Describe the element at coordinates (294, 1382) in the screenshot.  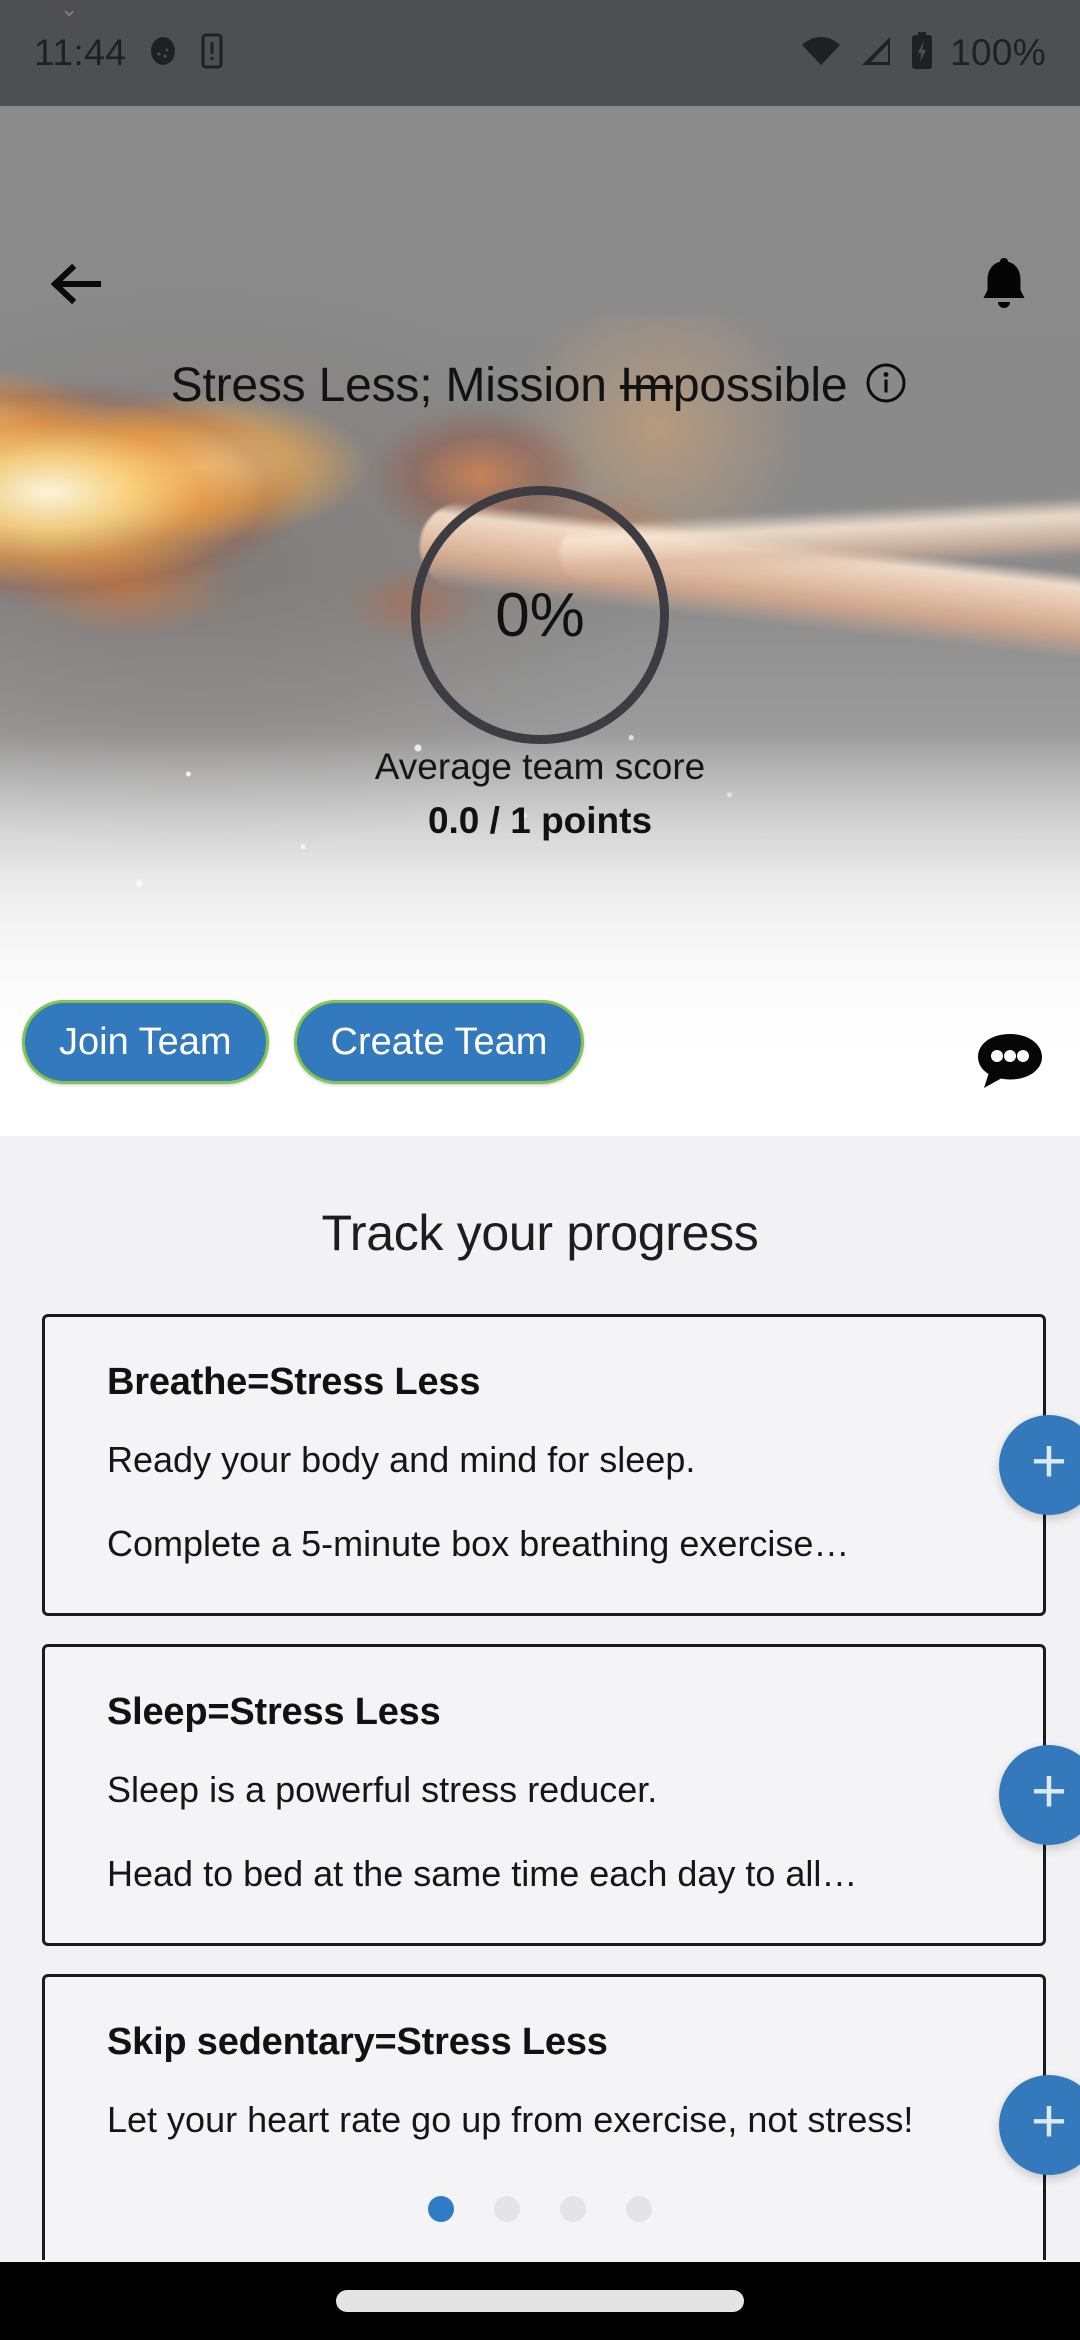
I see `habit-card-title: Breathe=Stress Less` at that location.